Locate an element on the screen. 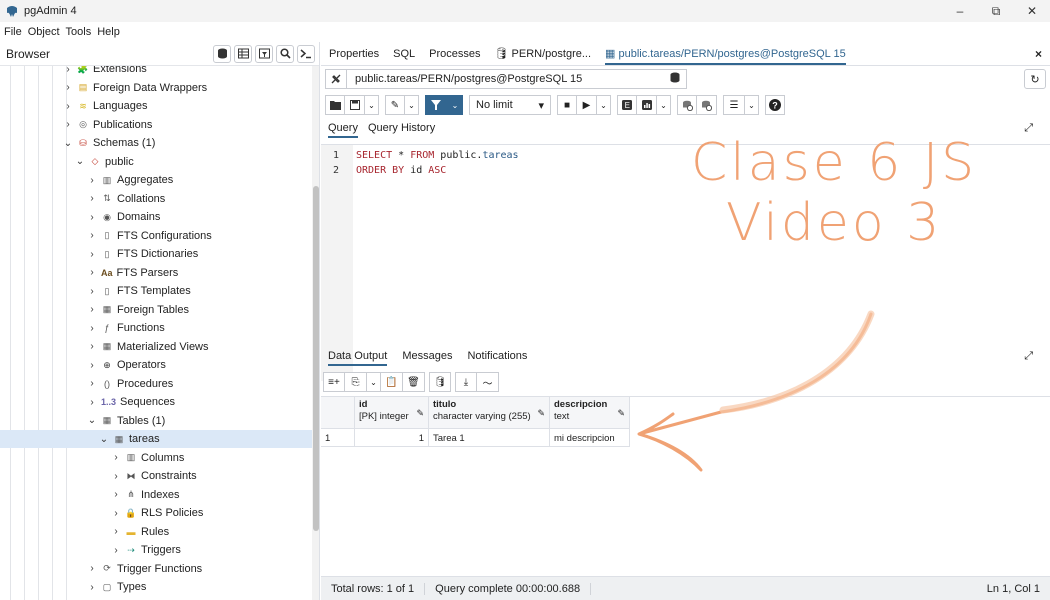 Image resolution: width=1050 pixels, height=600 pixels. add-row-icon: ≡+ is located at coordinates (334, 382).